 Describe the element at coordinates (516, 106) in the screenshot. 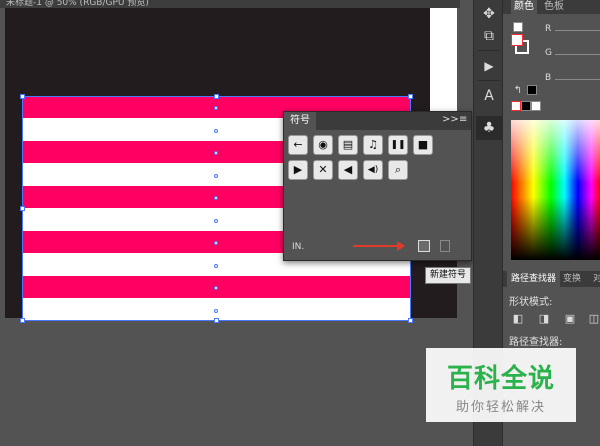

I see `none-swatch` at that location.